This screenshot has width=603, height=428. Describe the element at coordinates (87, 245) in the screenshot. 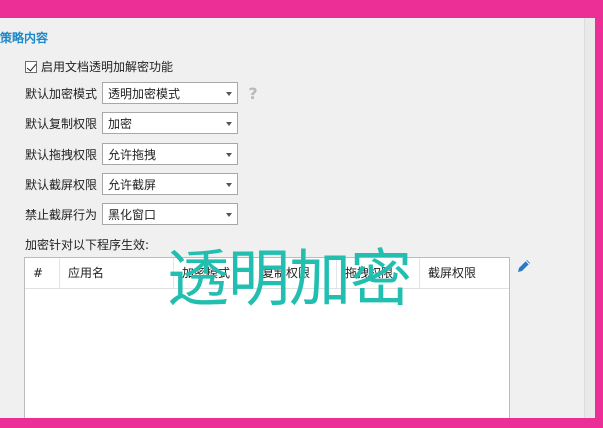

I see `program-list-caption: 加密针对以下程序生效:` at that location.